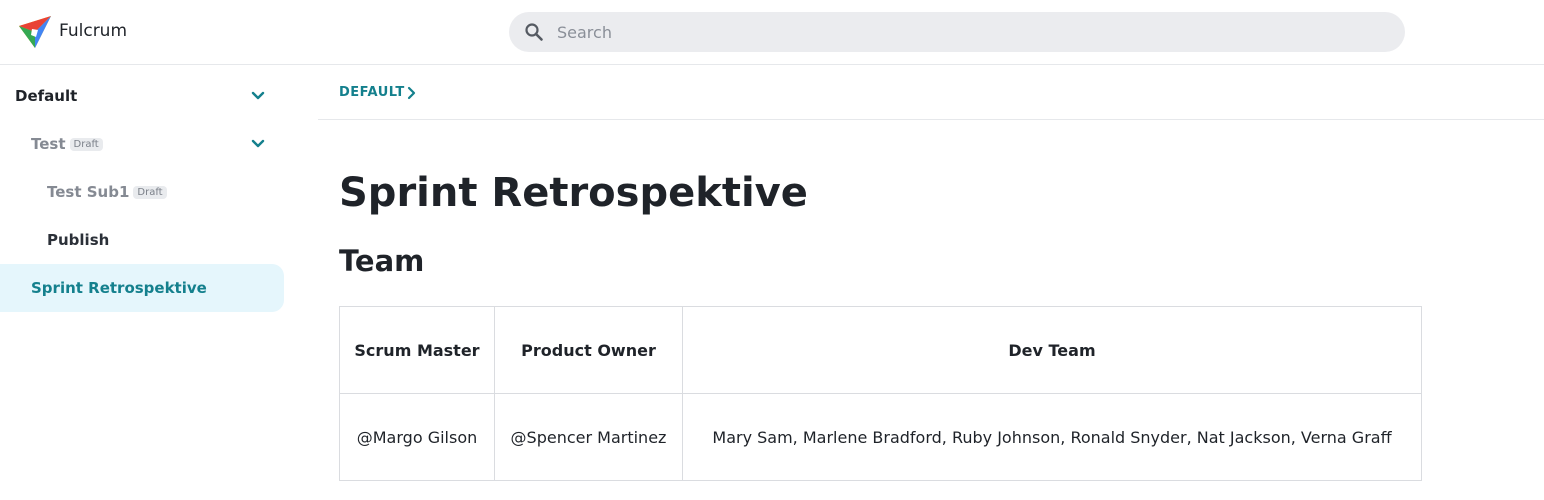 The image size is (1544, 500). I want to click on sidebar-item-label: Test Sub1, so click(88, 192).